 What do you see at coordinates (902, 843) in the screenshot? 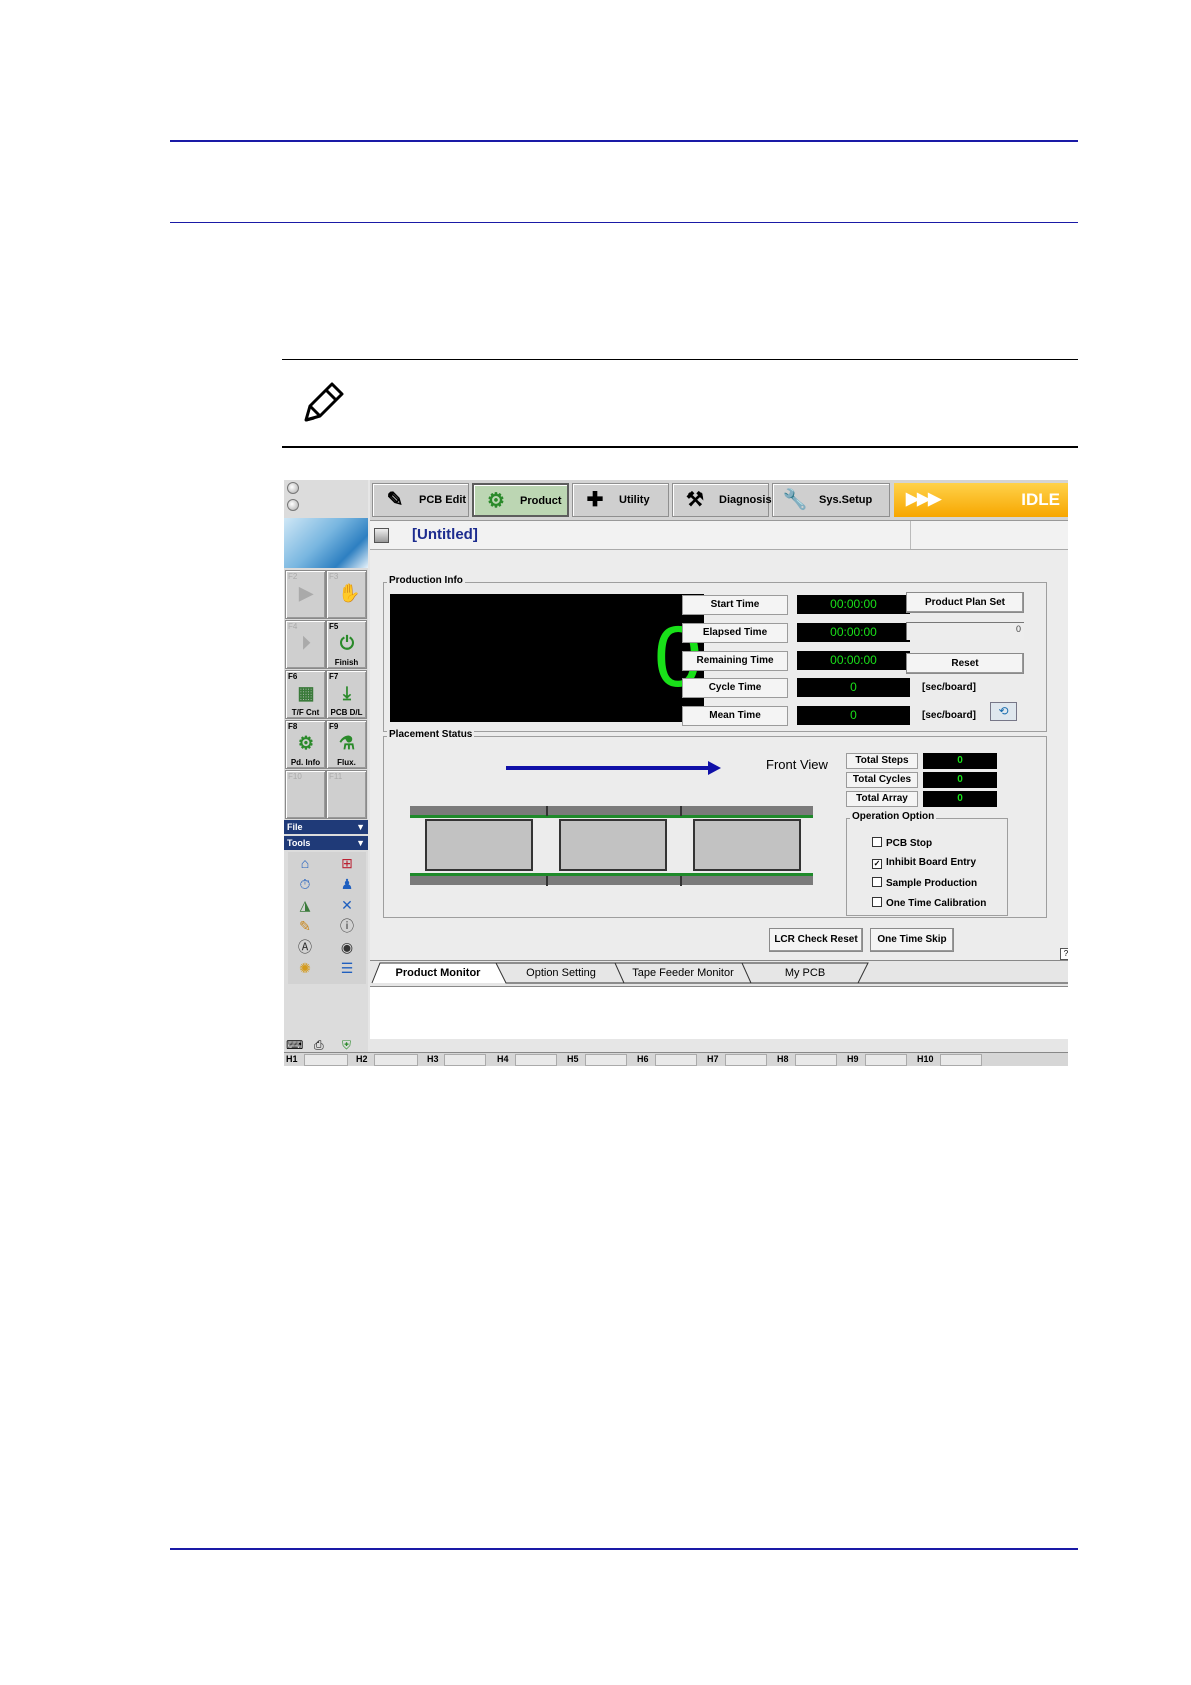
I see `pcb-stop-checkbox: PCB Stop` at bounding box center [902, 843].